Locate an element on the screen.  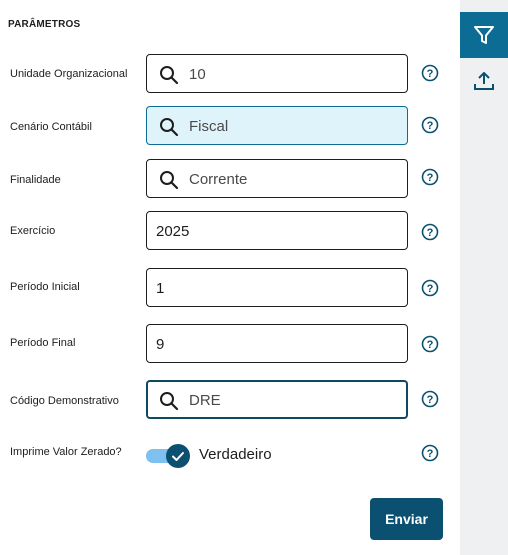
field-value: Corrente is located at coordinates (218, 179).